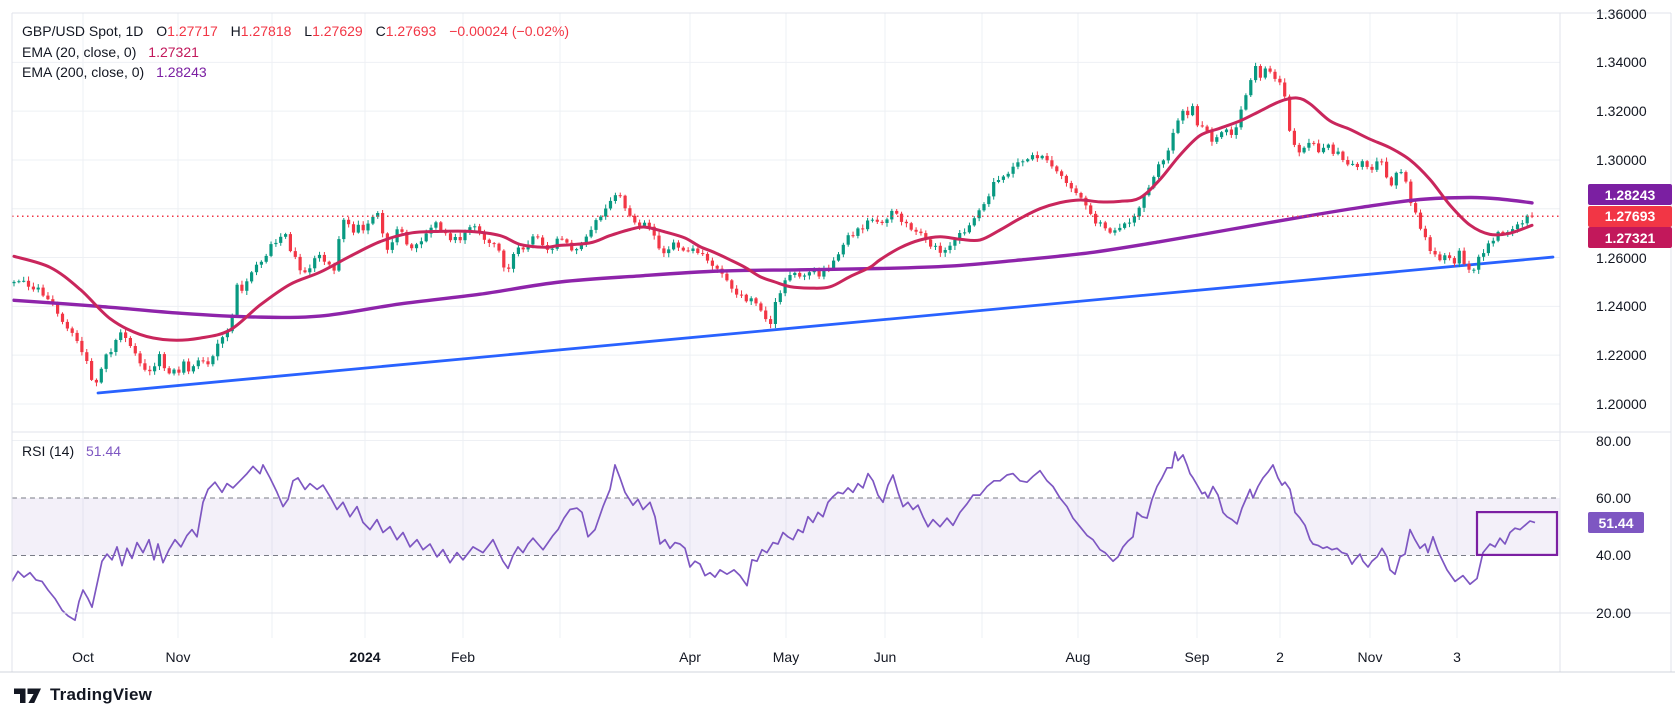 This screenshot has height=718, width=1675. Describe the element at coordinates (1614, 555) in the screenshot. I see `rsi-axis-label: 40.00` at that location.